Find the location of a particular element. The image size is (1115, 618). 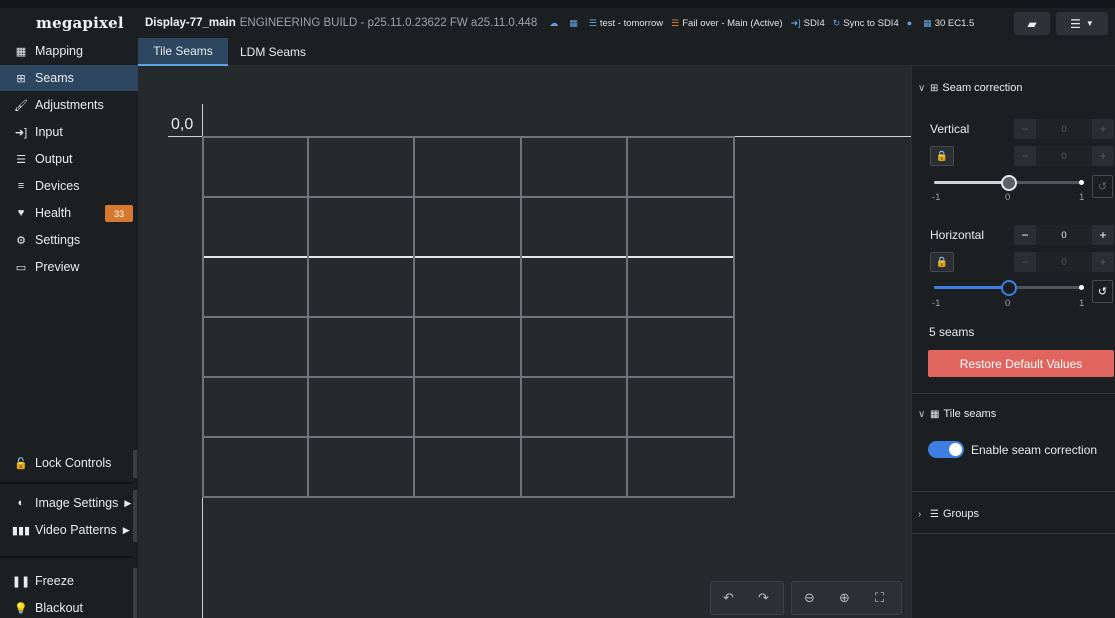

sidebar-item-label: Mapping is located at coordinates (59, 51).